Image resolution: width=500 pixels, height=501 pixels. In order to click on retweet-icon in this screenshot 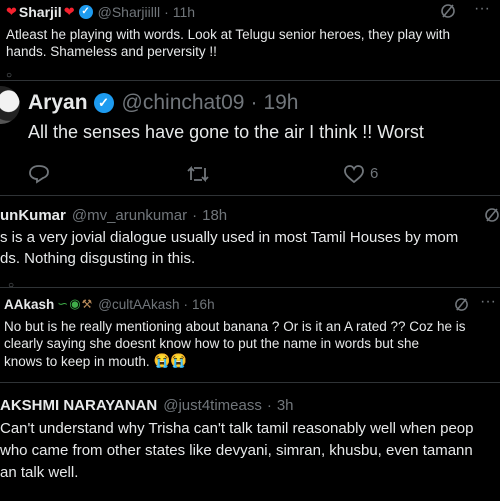, I will do `click(198, 174)`.